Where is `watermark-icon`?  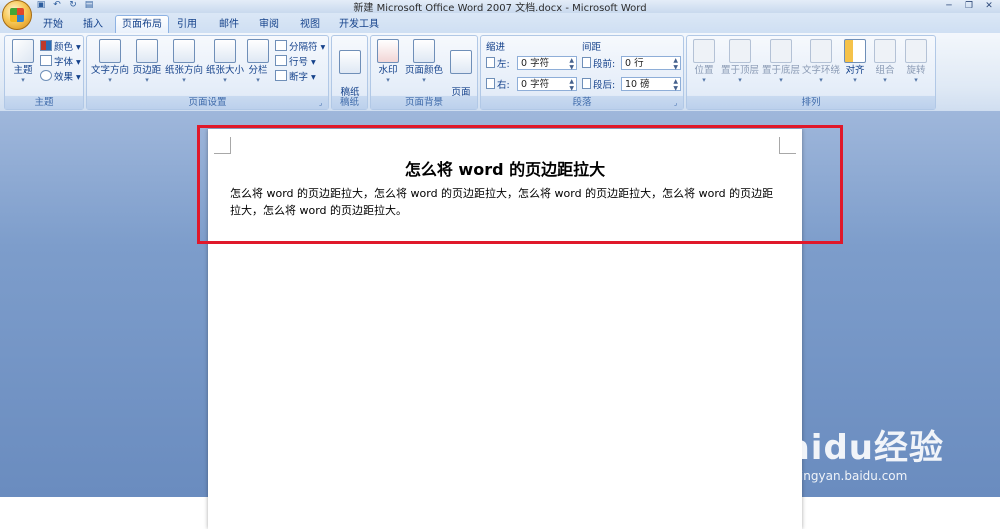 watermark-icon is located at coordinates (388, 51).